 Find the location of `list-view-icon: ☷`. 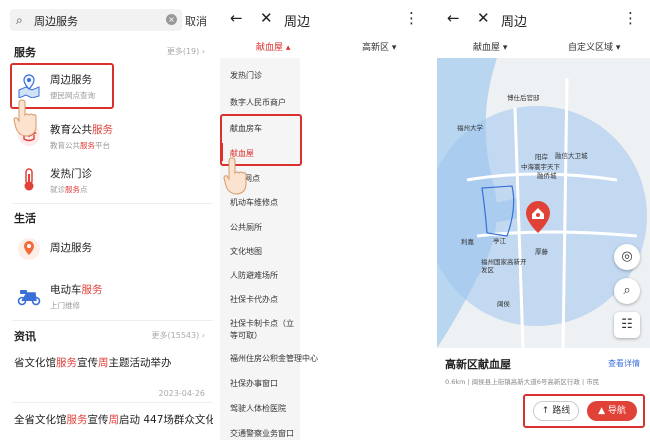

list-view-icon: ☷ is located at coordinates (627, 325).